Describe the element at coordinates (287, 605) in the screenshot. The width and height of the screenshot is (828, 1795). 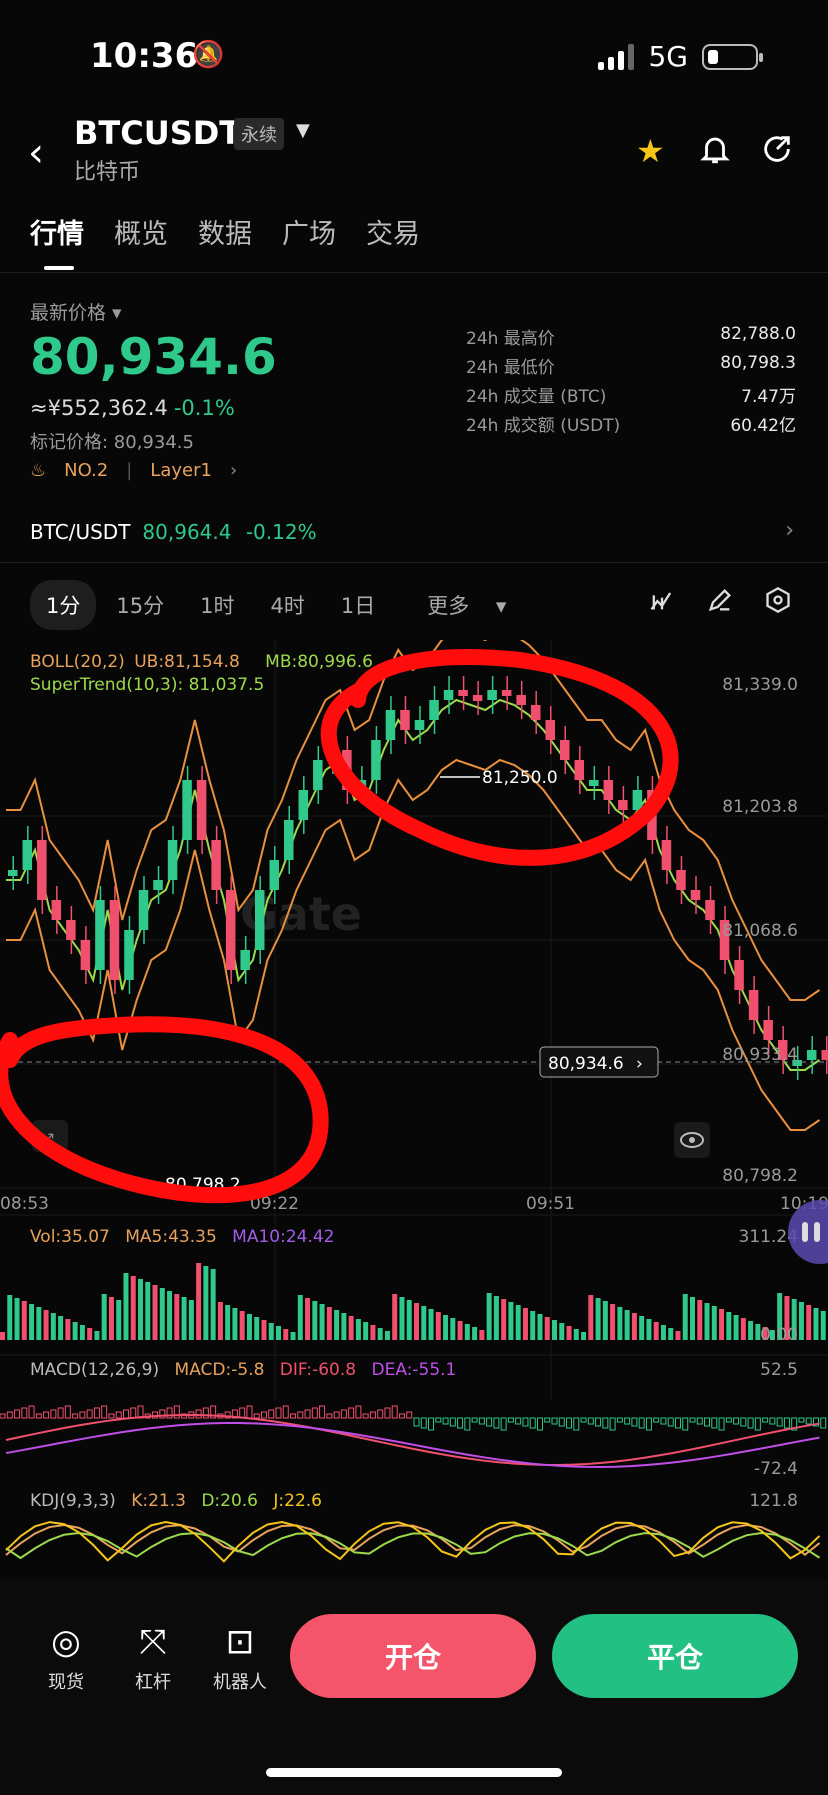
I see `tf-4h: 4时` at that location.